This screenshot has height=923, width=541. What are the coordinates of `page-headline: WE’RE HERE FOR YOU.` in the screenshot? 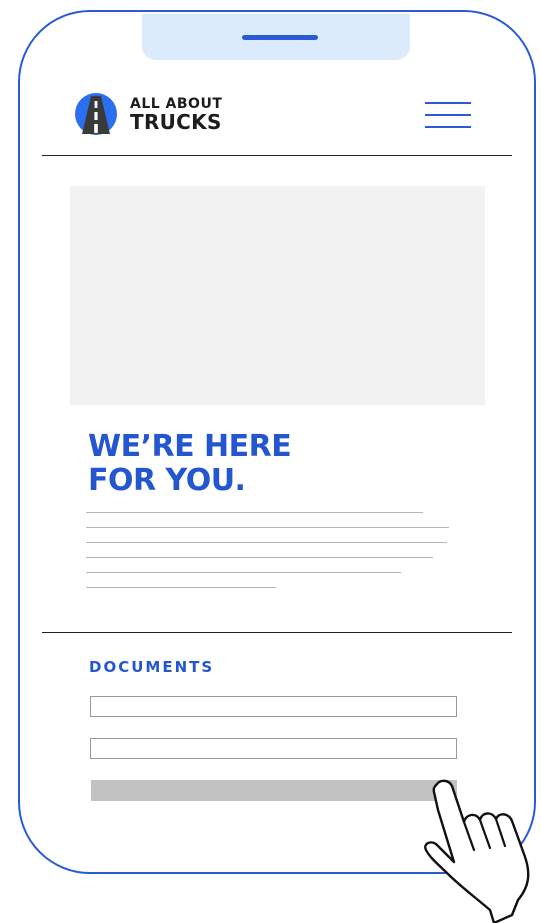 It's located at (238, 464).